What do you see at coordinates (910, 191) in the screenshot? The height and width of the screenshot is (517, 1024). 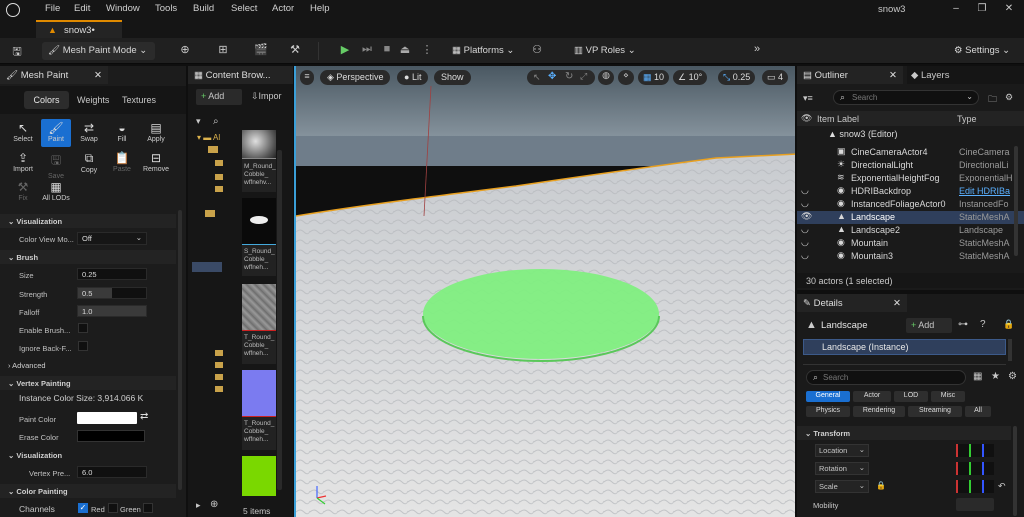 I see `outliner-row: ◡ ◉ HDRIBackdrop Edit HDRIBa` at bounding box center [910, 191].